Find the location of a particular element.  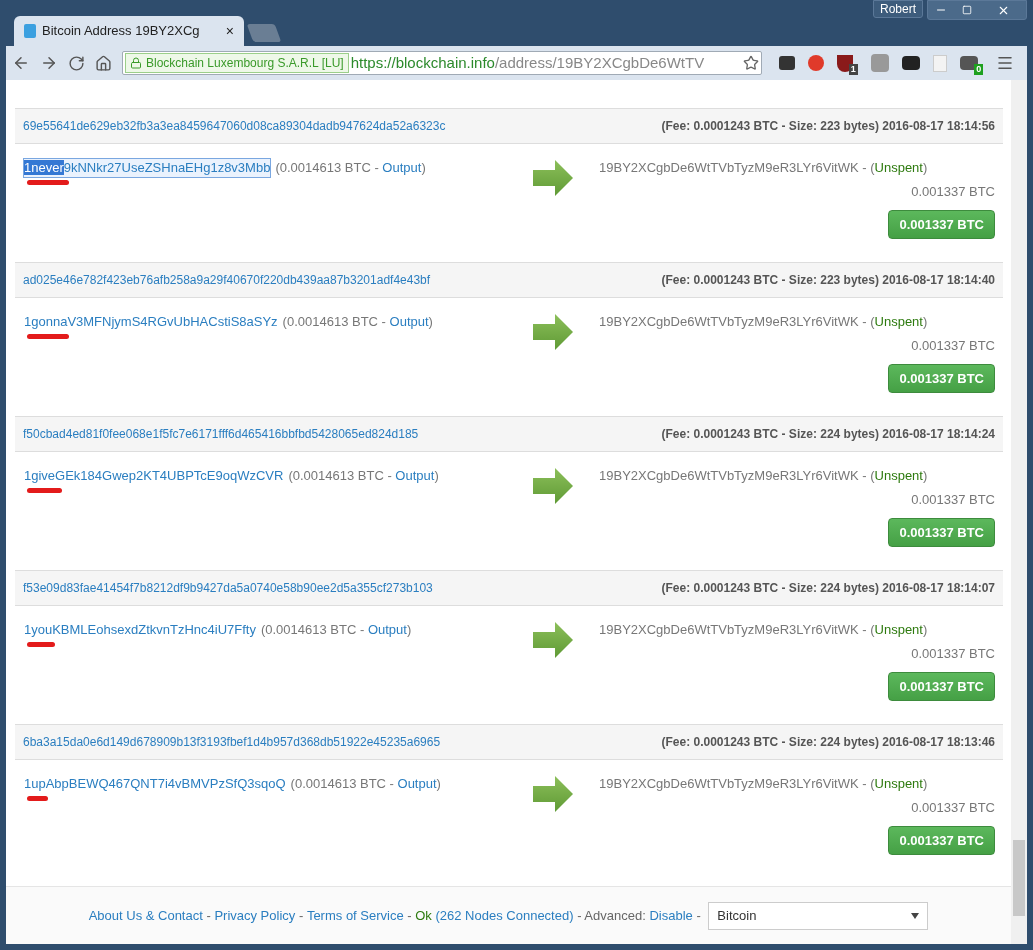

bookmark-star-icon is located at coordinates (751, 63).